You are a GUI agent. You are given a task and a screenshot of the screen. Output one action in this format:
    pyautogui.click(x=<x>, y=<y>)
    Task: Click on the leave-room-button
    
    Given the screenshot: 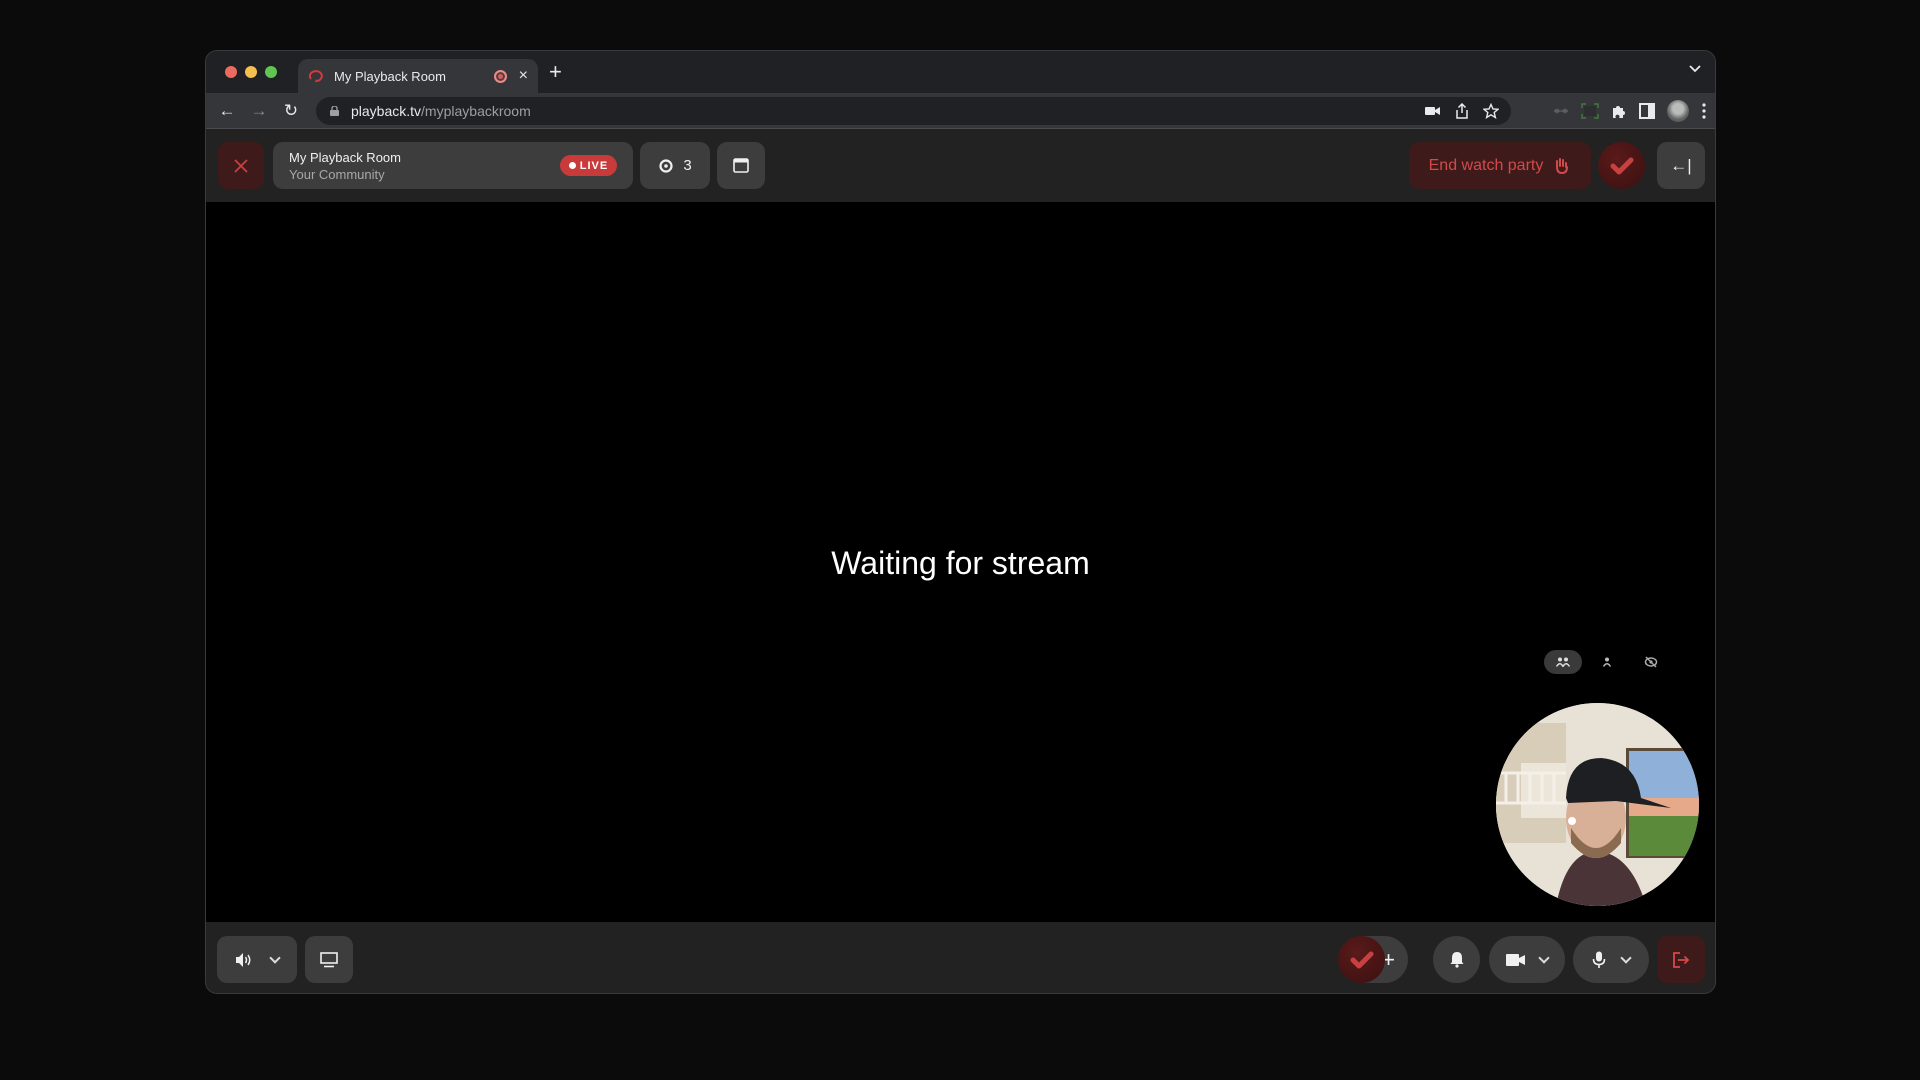 What is the action you would take?
    pyautogui.click(x=1681, y=959)
    